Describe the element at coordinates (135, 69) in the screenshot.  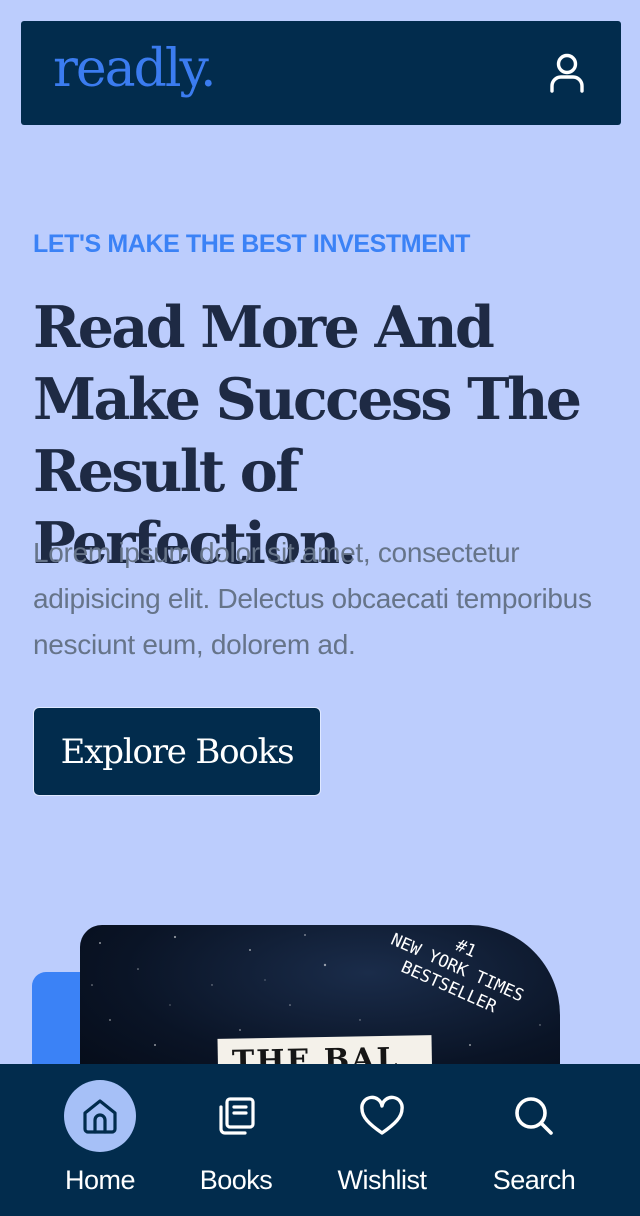
I see `readly-logo: readly.` at that location.